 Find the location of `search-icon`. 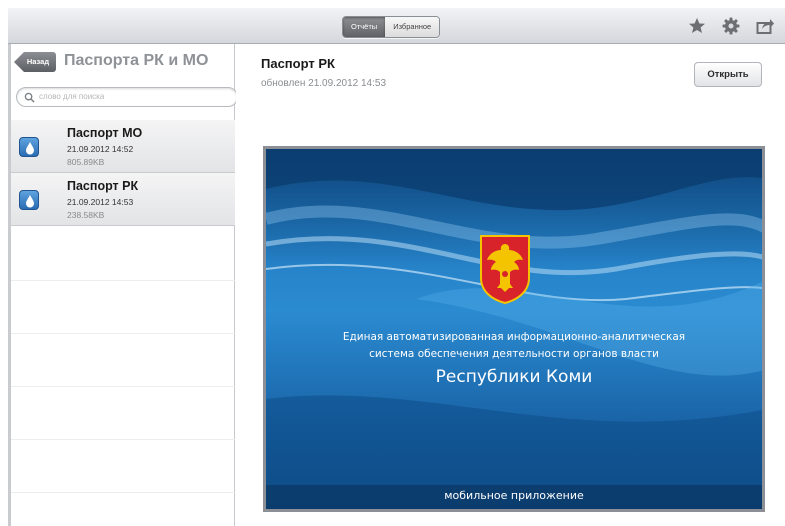

search-icon is located at coordinates (29, 97).